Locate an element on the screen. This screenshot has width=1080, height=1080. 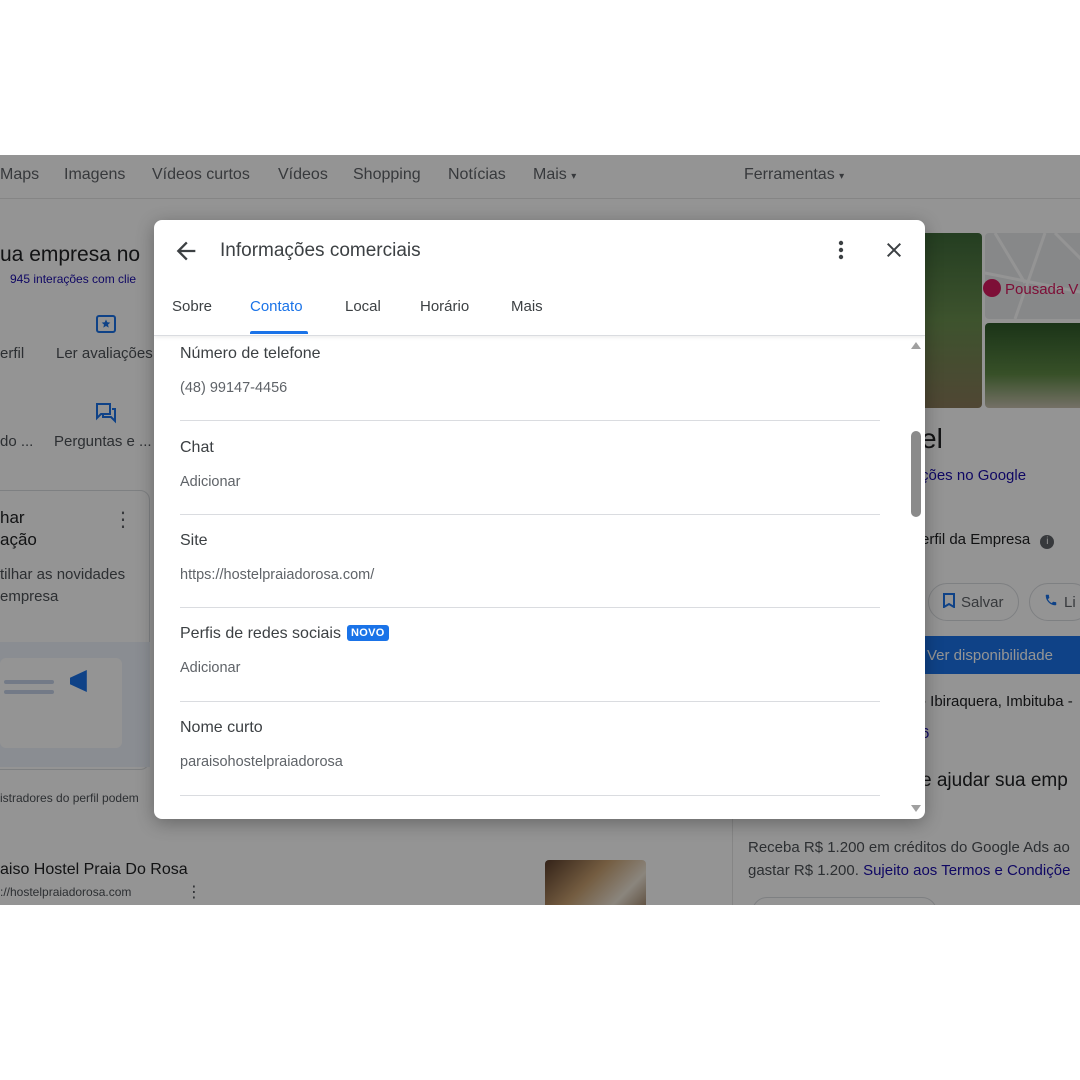
scroll-down-arrow-icon is located at coordinates (916, 808).